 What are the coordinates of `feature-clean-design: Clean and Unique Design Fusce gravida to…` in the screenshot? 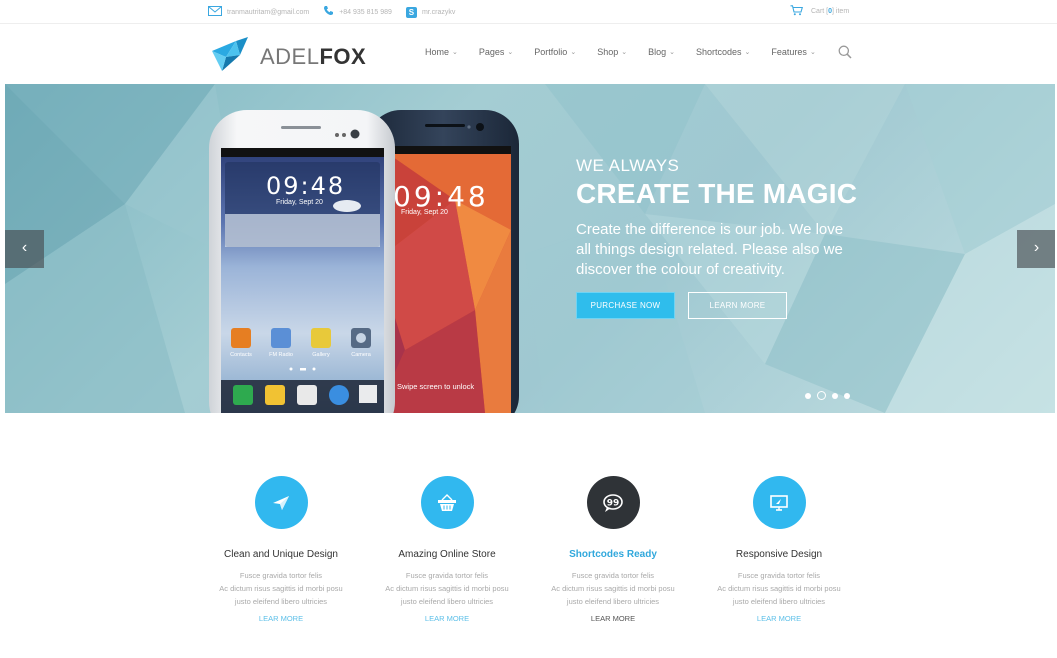 It's located at (281, 561).